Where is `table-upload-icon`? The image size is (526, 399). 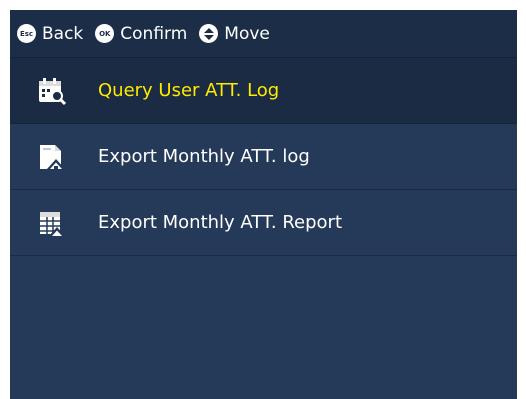 table-upload-icon is located at coordinates (52, 223).